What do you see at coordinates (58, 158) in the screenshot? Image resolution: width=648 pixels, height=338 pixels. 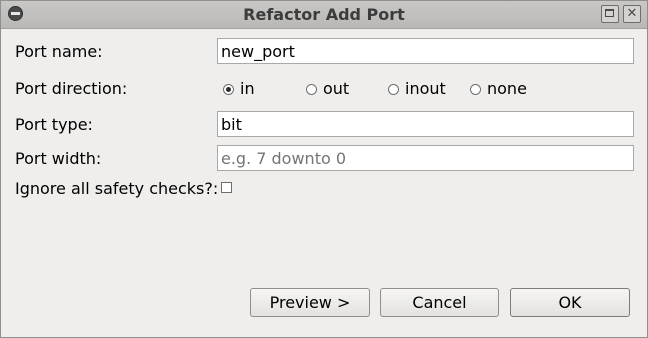 I see `port-width-label: Port width:` at bounding box center [58, 158].